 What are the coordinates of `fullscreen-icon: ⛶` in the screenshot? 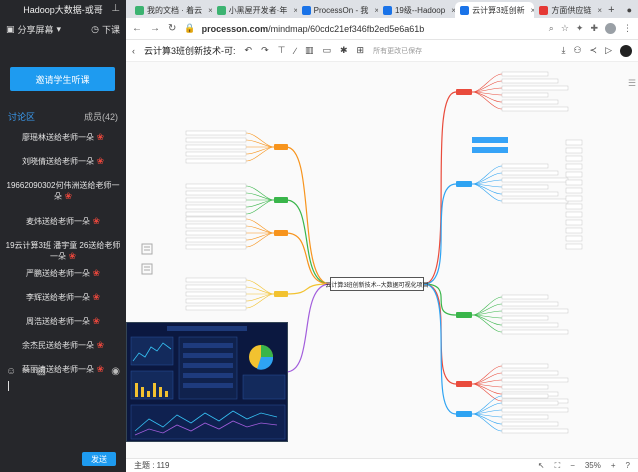 It's located at (558, 466).